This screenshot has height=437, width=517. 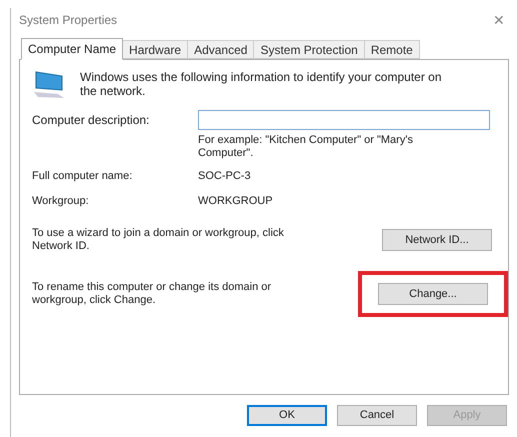 I want to click on instruction-text: To rename this computer or change its domain or workgroup, click Change., so click(x=152, y=294).